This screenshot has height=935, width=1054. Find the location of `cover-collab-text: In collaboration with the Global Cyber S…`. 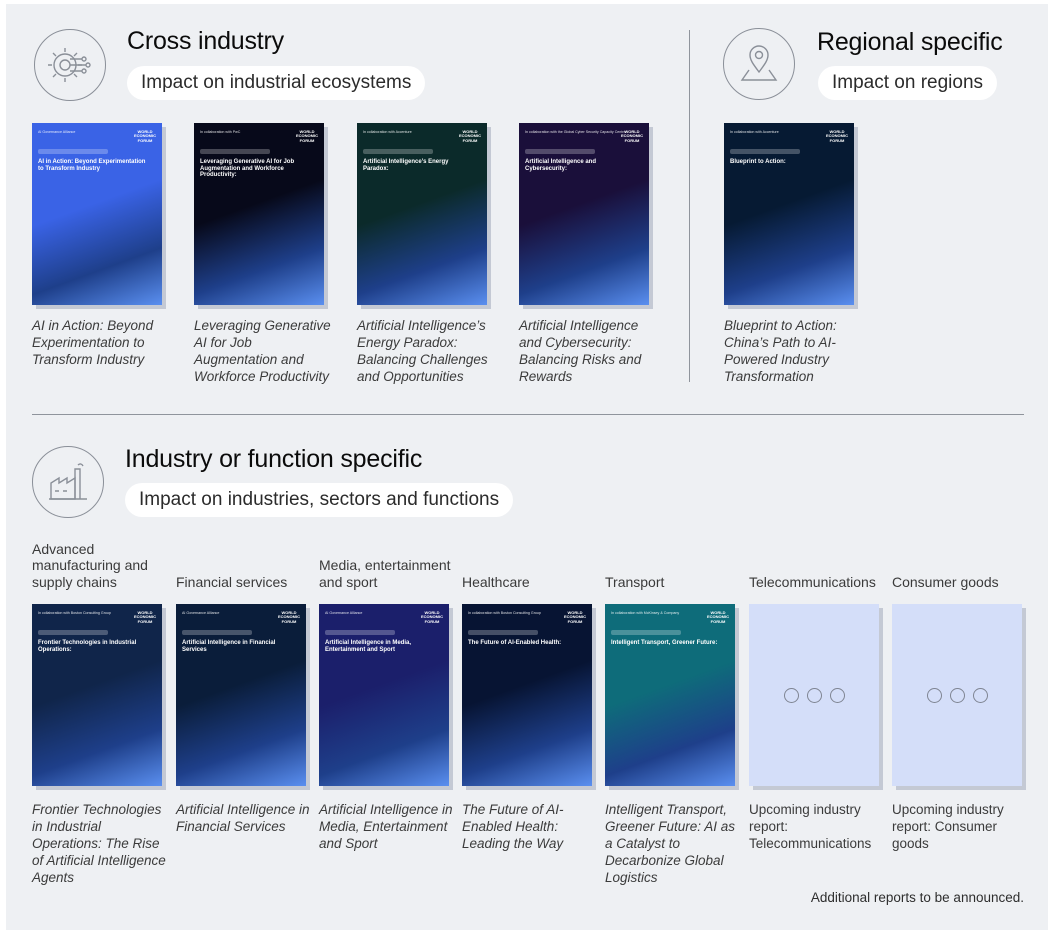

cover-collab-text: In collaboration with the Global Cyber S… is located at coordinates (575, 132).